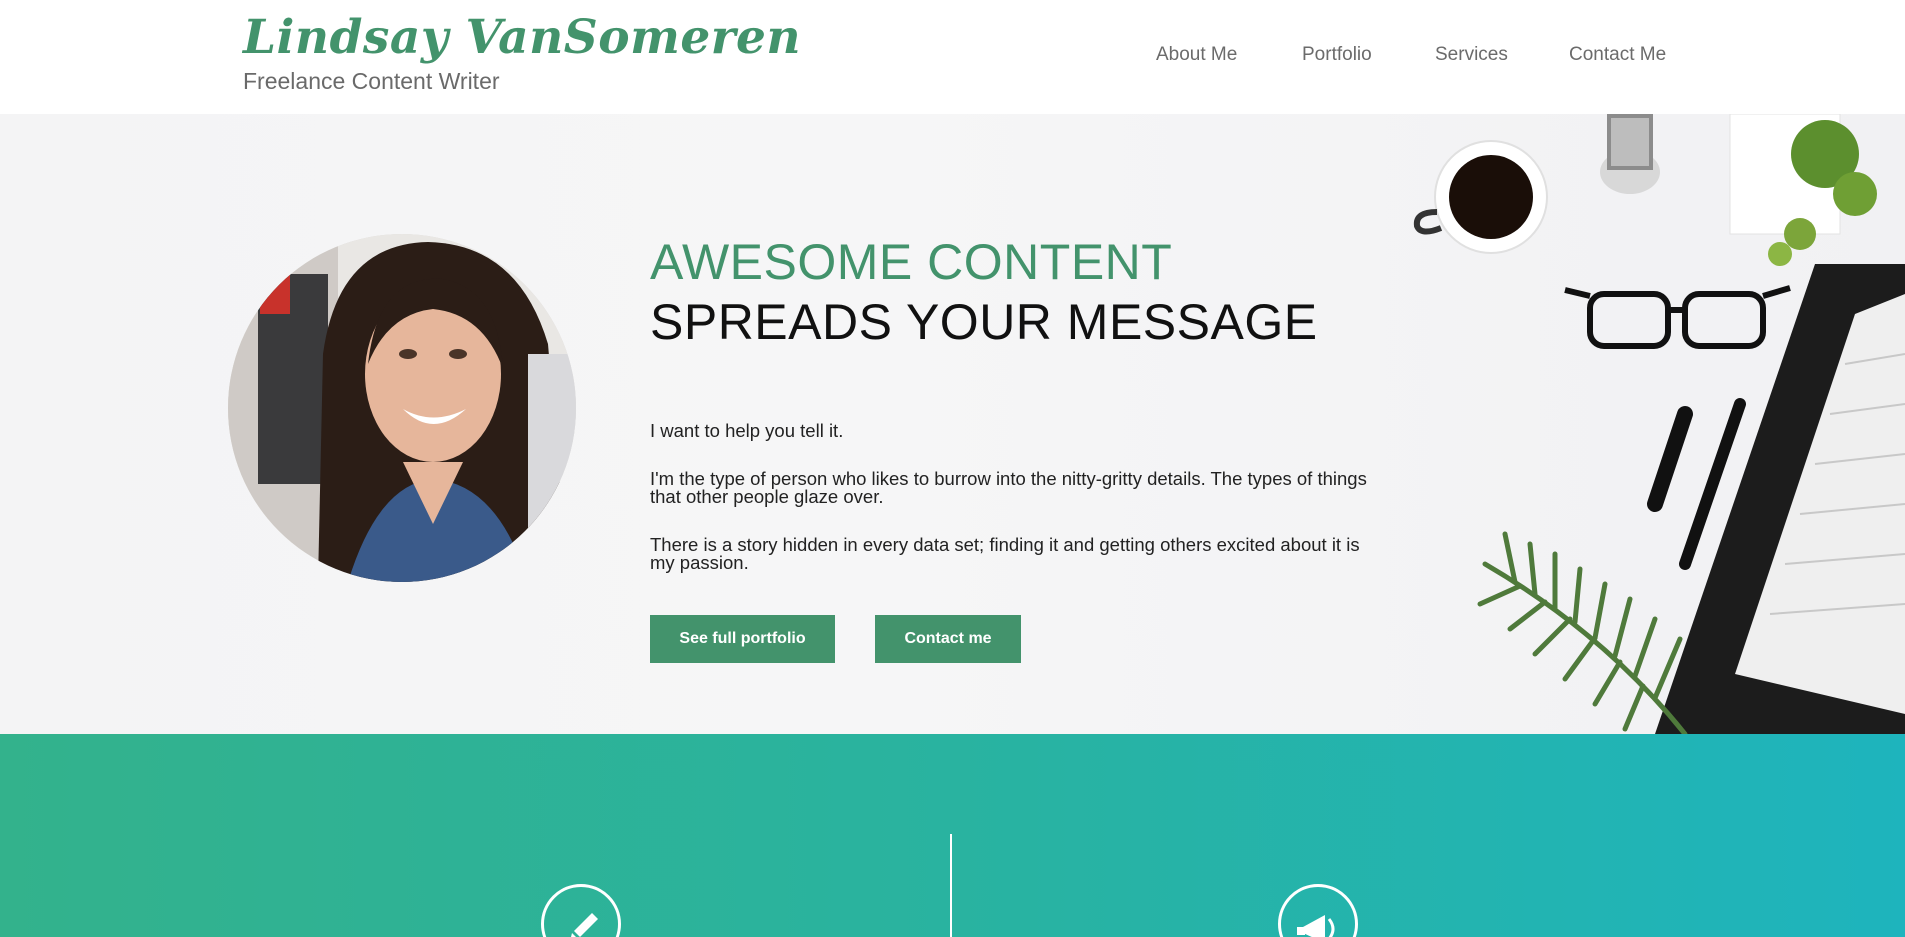 This screenshot has width=1905, height=937. What do you see at coordinates (1582, 632) in the screenshot?
I see `fern-leaf-icon` at bounding box center [1582, 632].